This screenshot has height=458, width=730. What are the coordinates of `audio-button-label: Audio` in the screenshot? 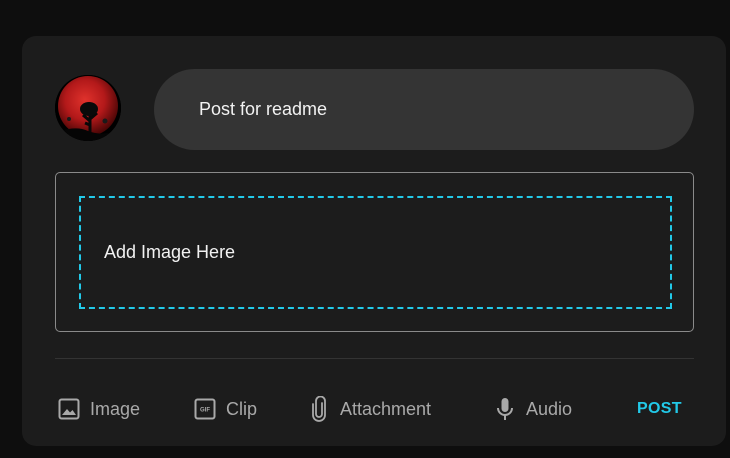 It's located at (549, 408).